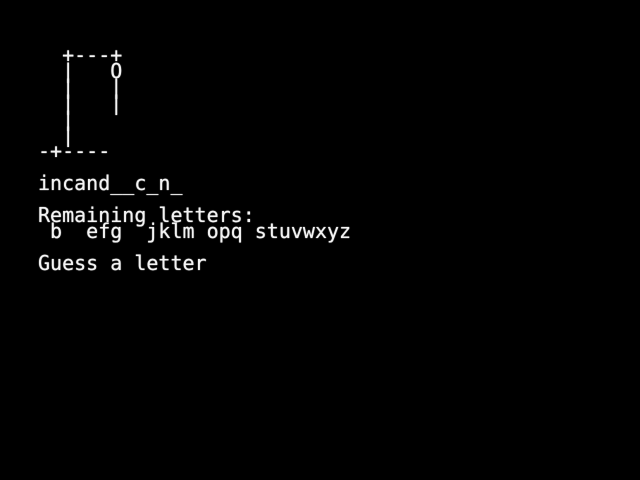  Describe the element at coordinates (74, 151) in the screenshot. I see `gallows-base: -+----` at that location.